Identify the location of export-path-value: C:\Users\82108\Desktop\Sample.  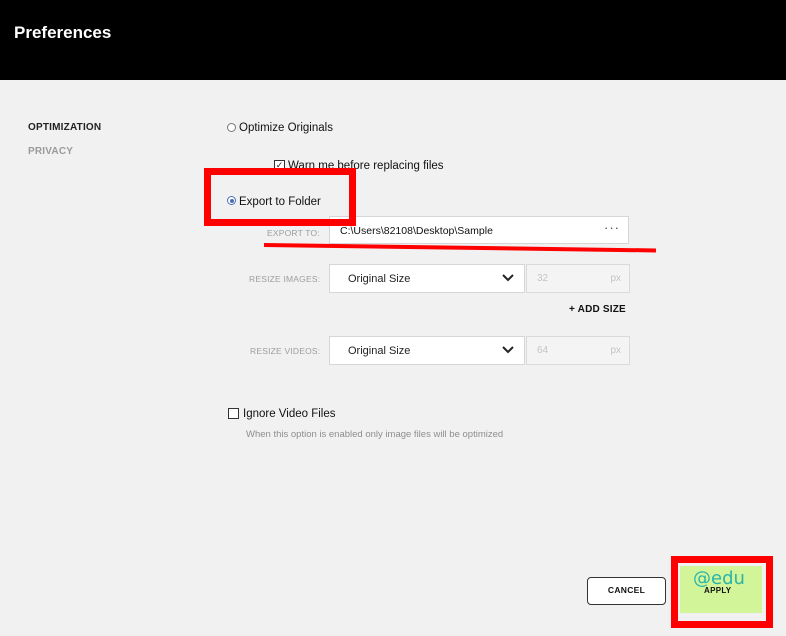
(416, 231).